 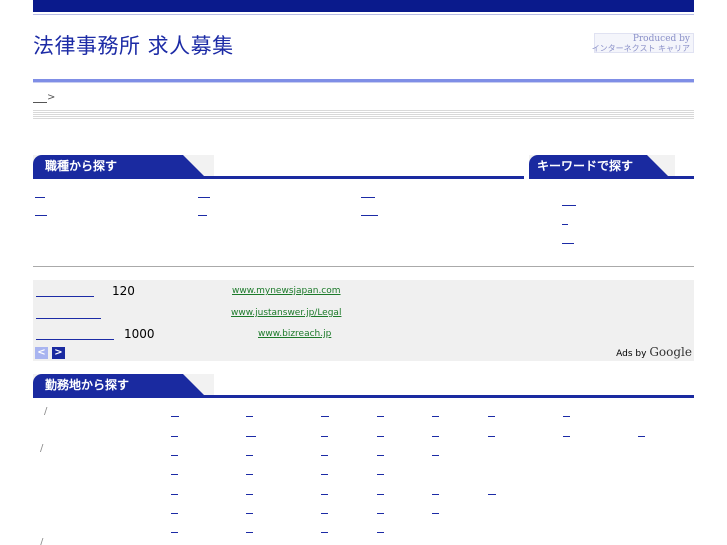 What do you see at coordinates (40, 98) in the screenshot?
I see `breadcrumb-home-link` at bounding box center [40, 98].